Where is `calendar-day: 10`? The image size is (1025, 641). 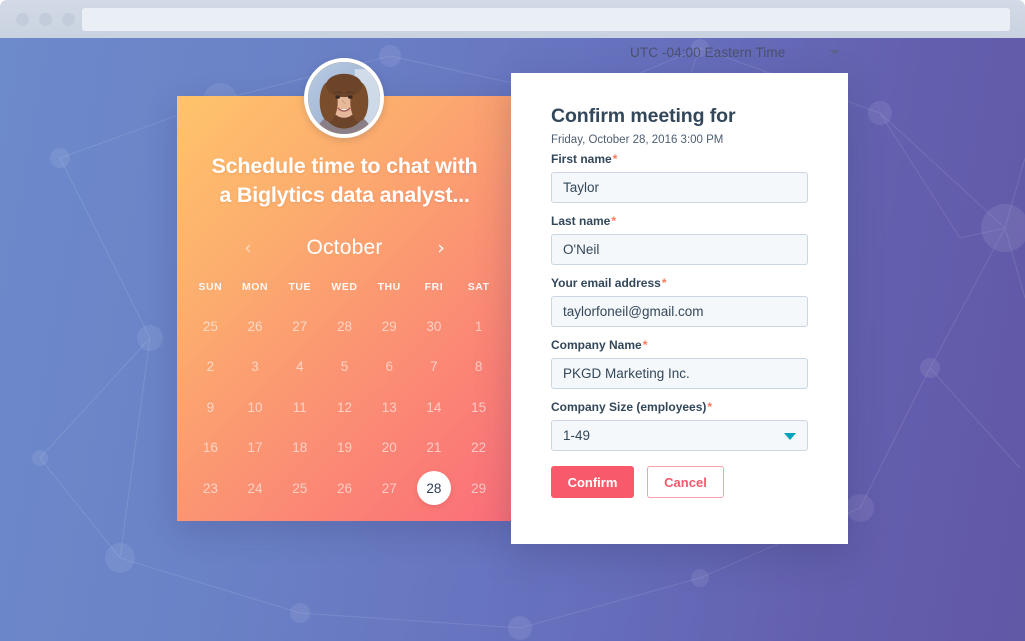 calendar-day: 10 is located at coordinates (255, 407).